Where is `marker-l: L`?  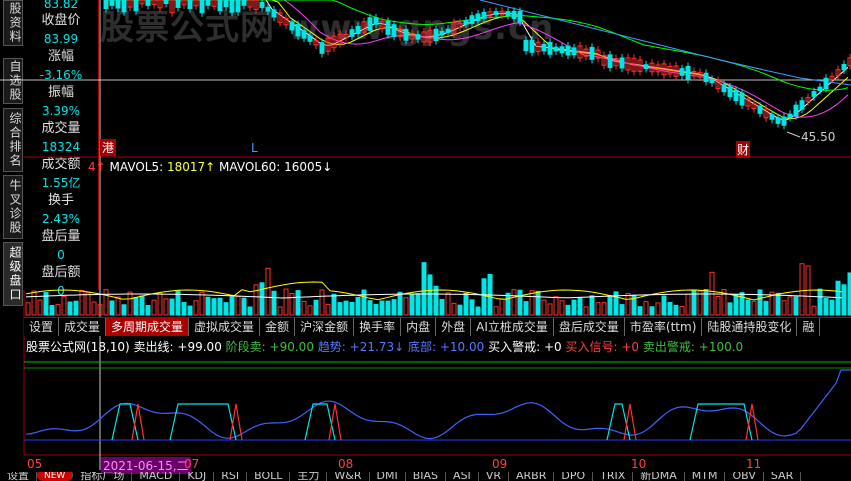
marker-l: L is located at coordinates (254, 148).